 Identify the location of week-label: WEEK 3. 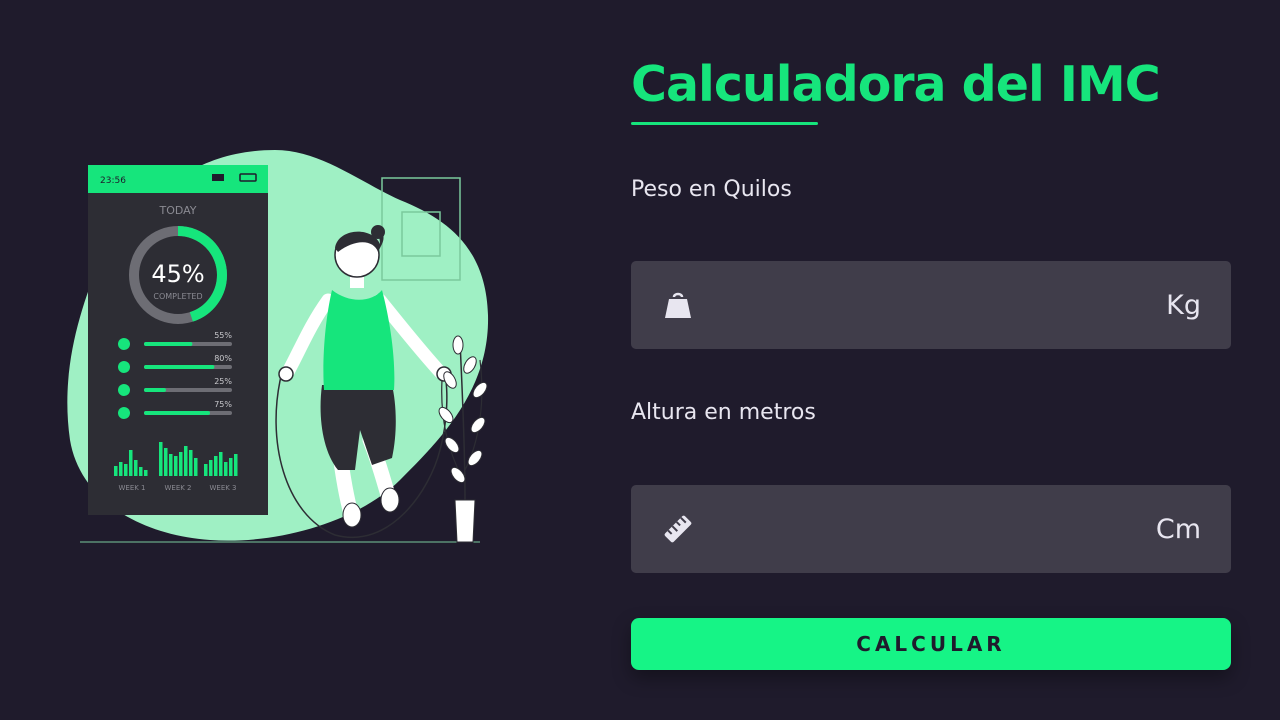
(222, 488).